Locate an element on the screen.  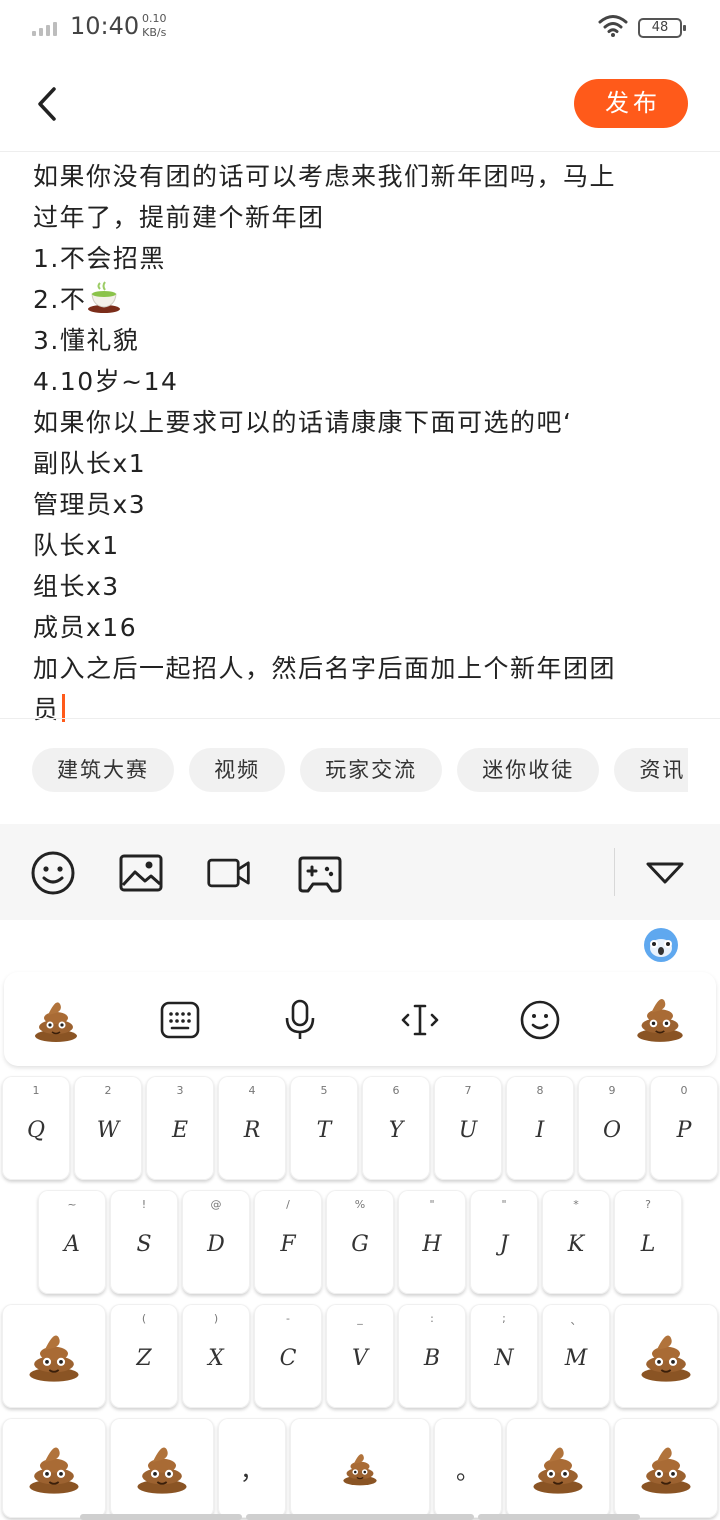
tag-video: 视频 is located at coordinates (237, 770).